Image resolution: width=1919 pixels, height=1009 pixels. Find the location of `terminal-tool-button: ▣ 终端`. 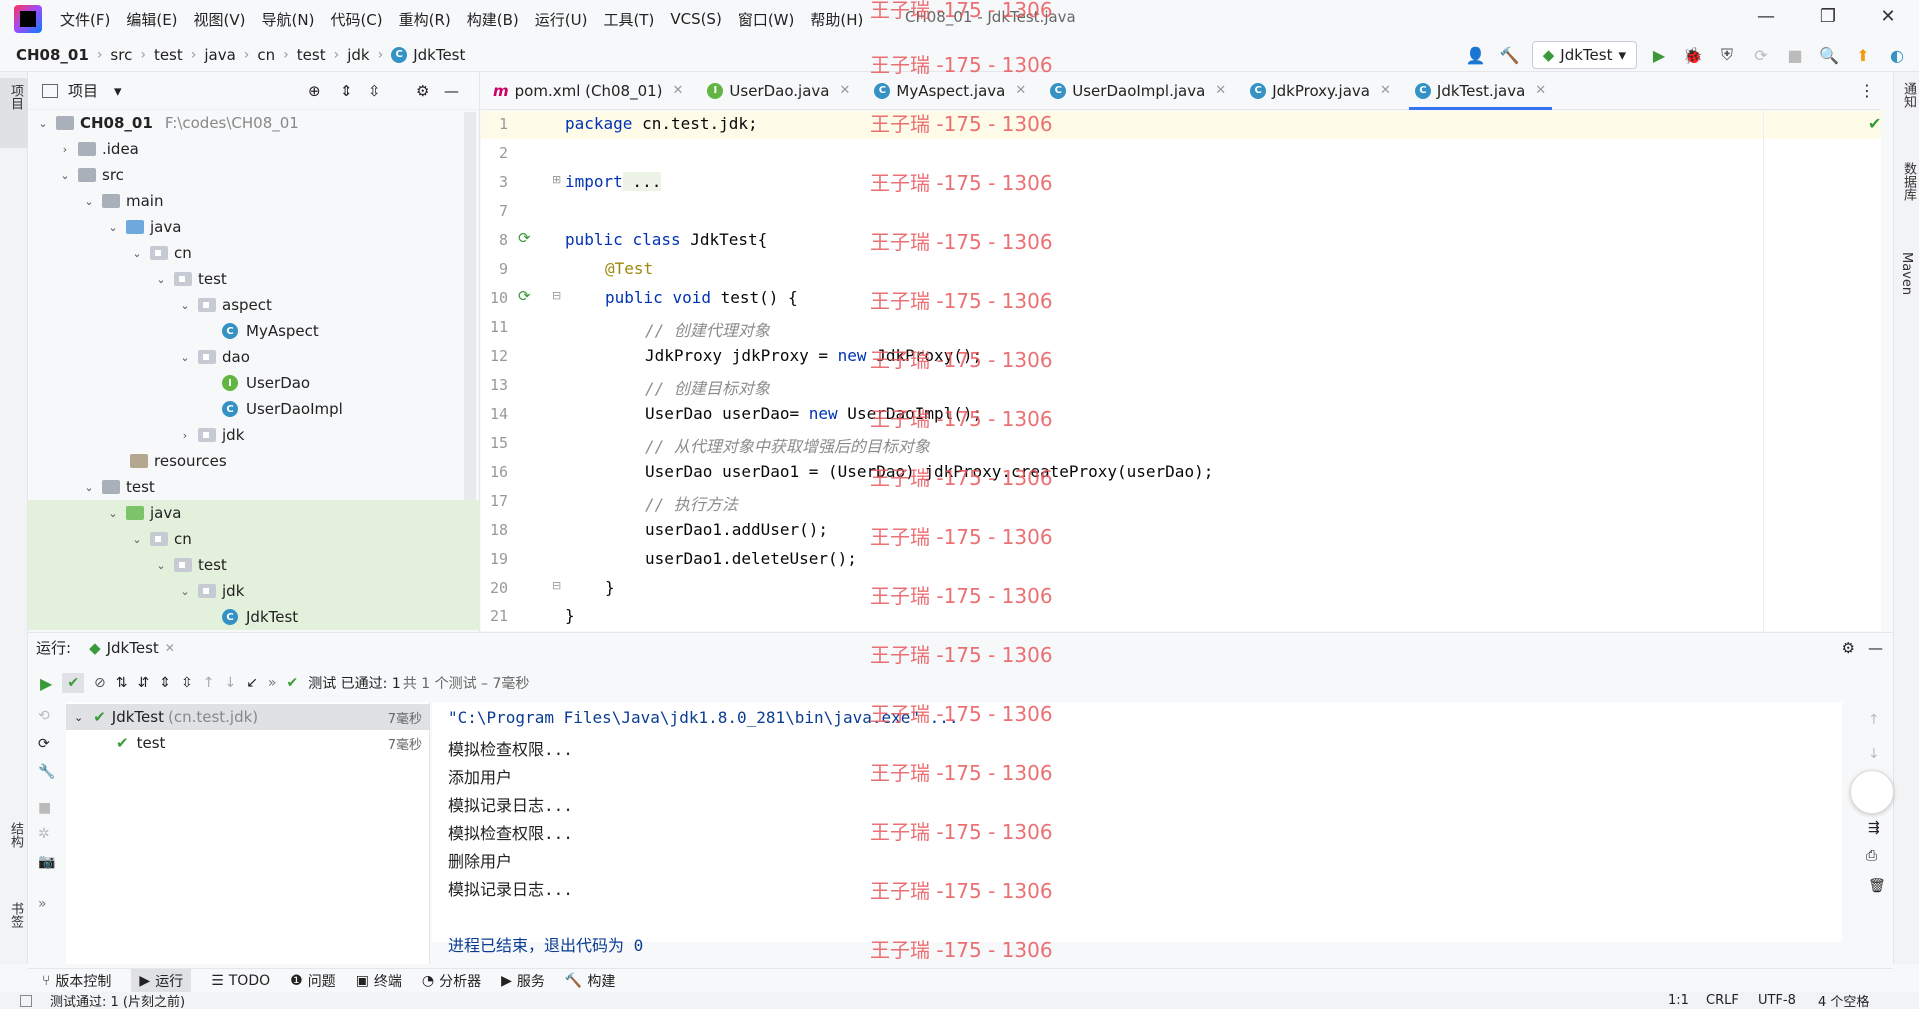

terminal-tool-button: ▣ 终端 is located at coordinates (379, 981).